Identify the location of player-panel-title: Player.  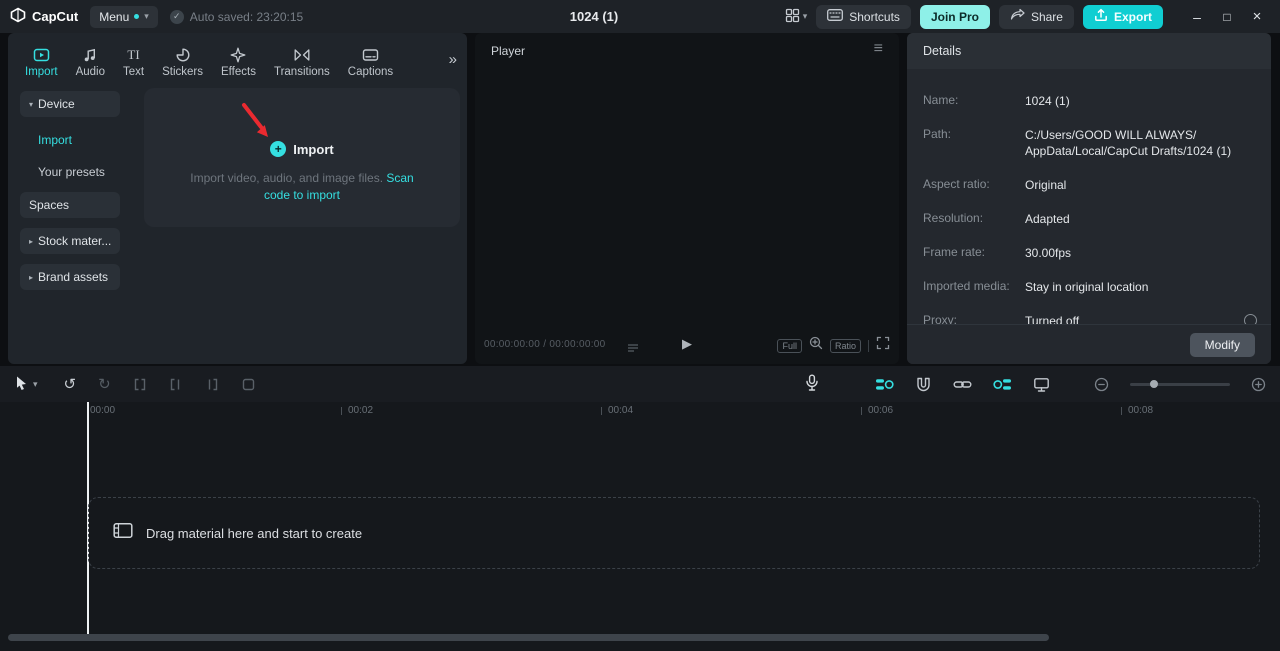
(508, 51).